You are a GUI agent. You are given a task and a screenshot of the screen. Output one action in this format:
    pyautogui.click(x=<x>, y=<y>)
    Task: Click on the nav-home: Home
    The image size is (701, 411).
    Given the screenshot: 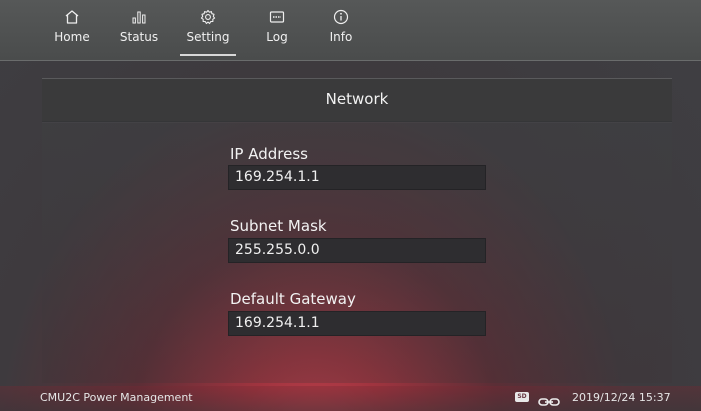 What is the action you would take?
    pyautogui.click(x=72, y=32)
    